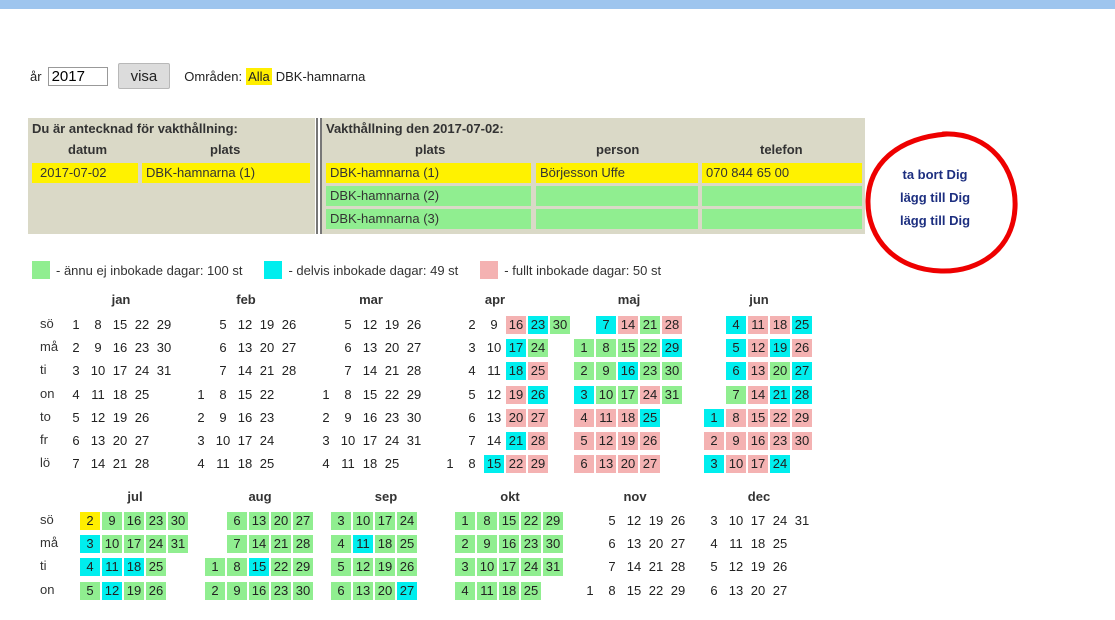 Image resolution: width=1115 pixels, height=620 pixels. What do you see at coordinates (553, 567) in the screenshot?
I see `calendar-day: 31` at bounding box center [553, 567].